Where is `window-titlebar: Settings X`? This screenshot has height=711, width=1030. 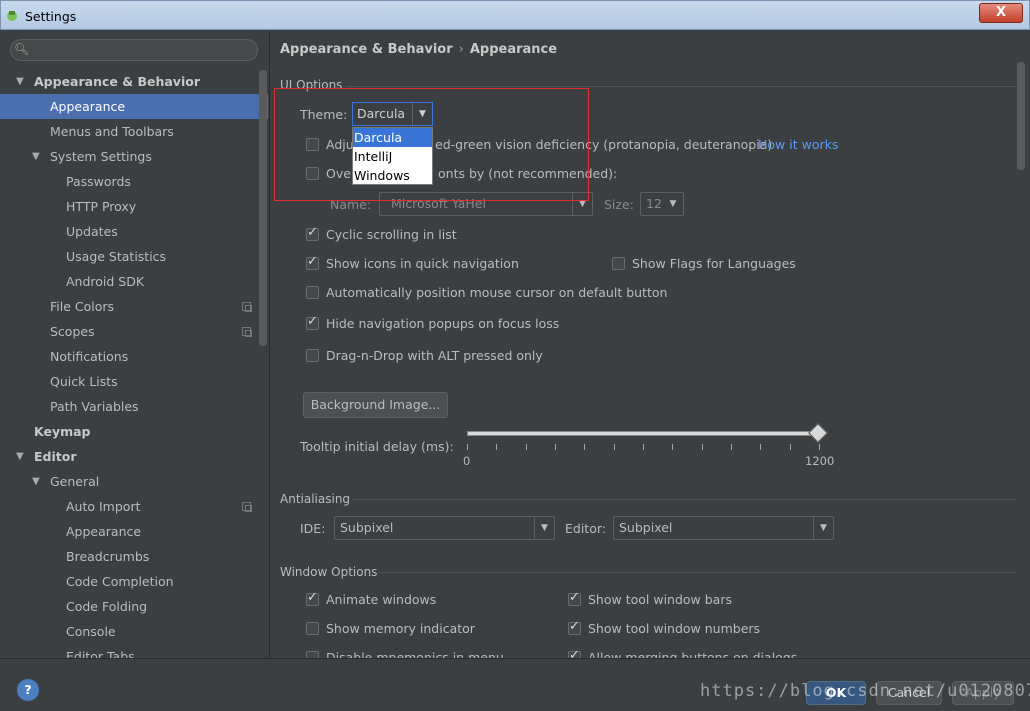
window-titlebar: Settings X is located at coordinates (515, 15).